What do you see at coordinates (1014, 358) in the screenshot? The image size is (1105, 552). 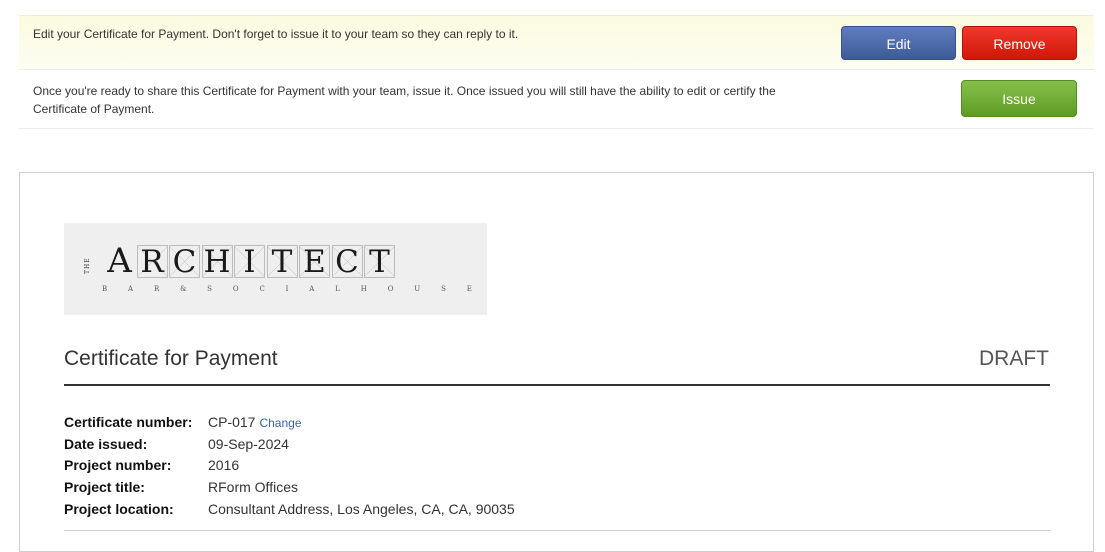 I see `status-badge: DRAFT` at bounding box center [1014, 358].